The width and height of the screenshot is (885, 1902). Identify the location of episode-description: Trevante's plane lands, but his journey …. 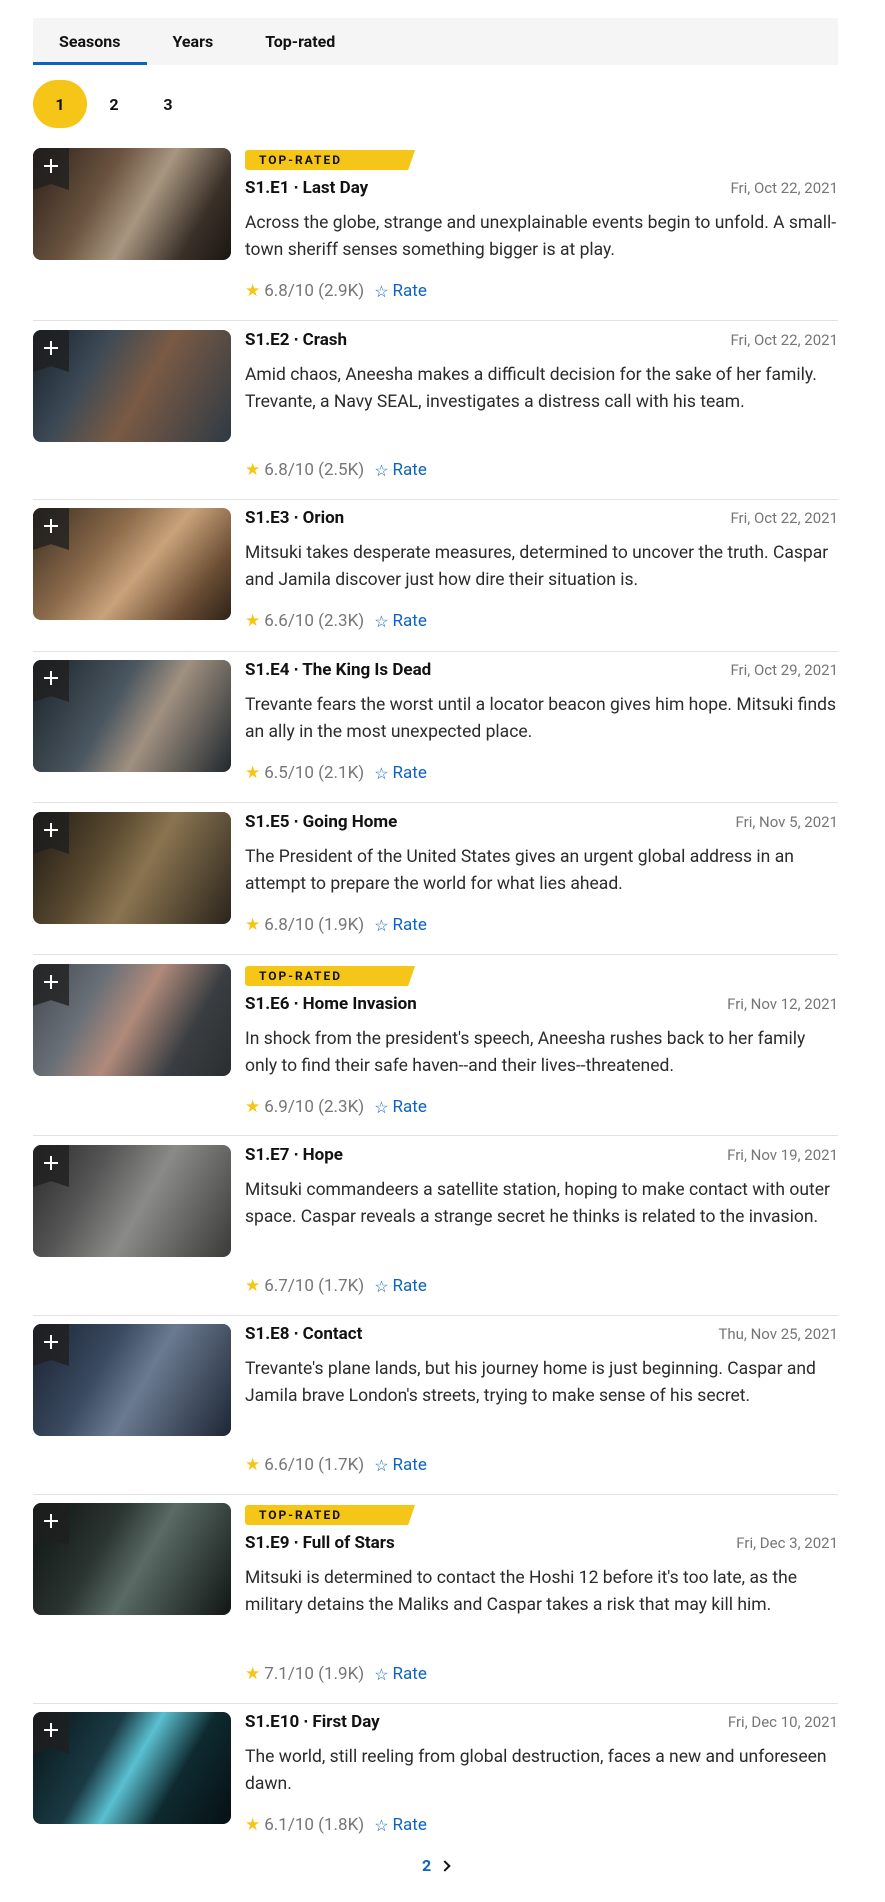
(530, 1382).